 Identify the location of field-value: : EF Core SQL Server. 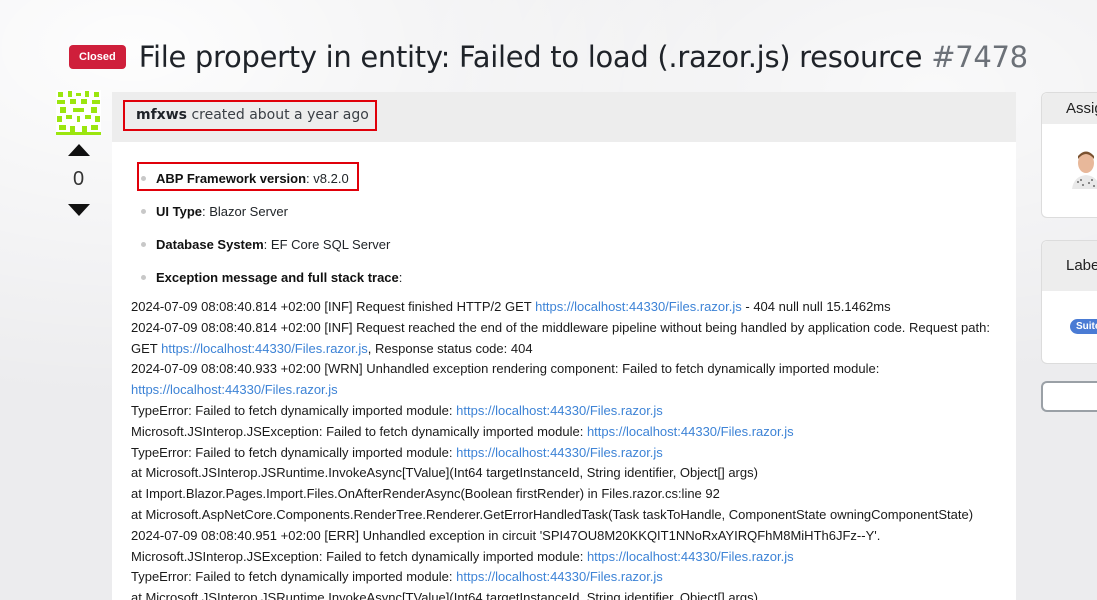
(327, 244).